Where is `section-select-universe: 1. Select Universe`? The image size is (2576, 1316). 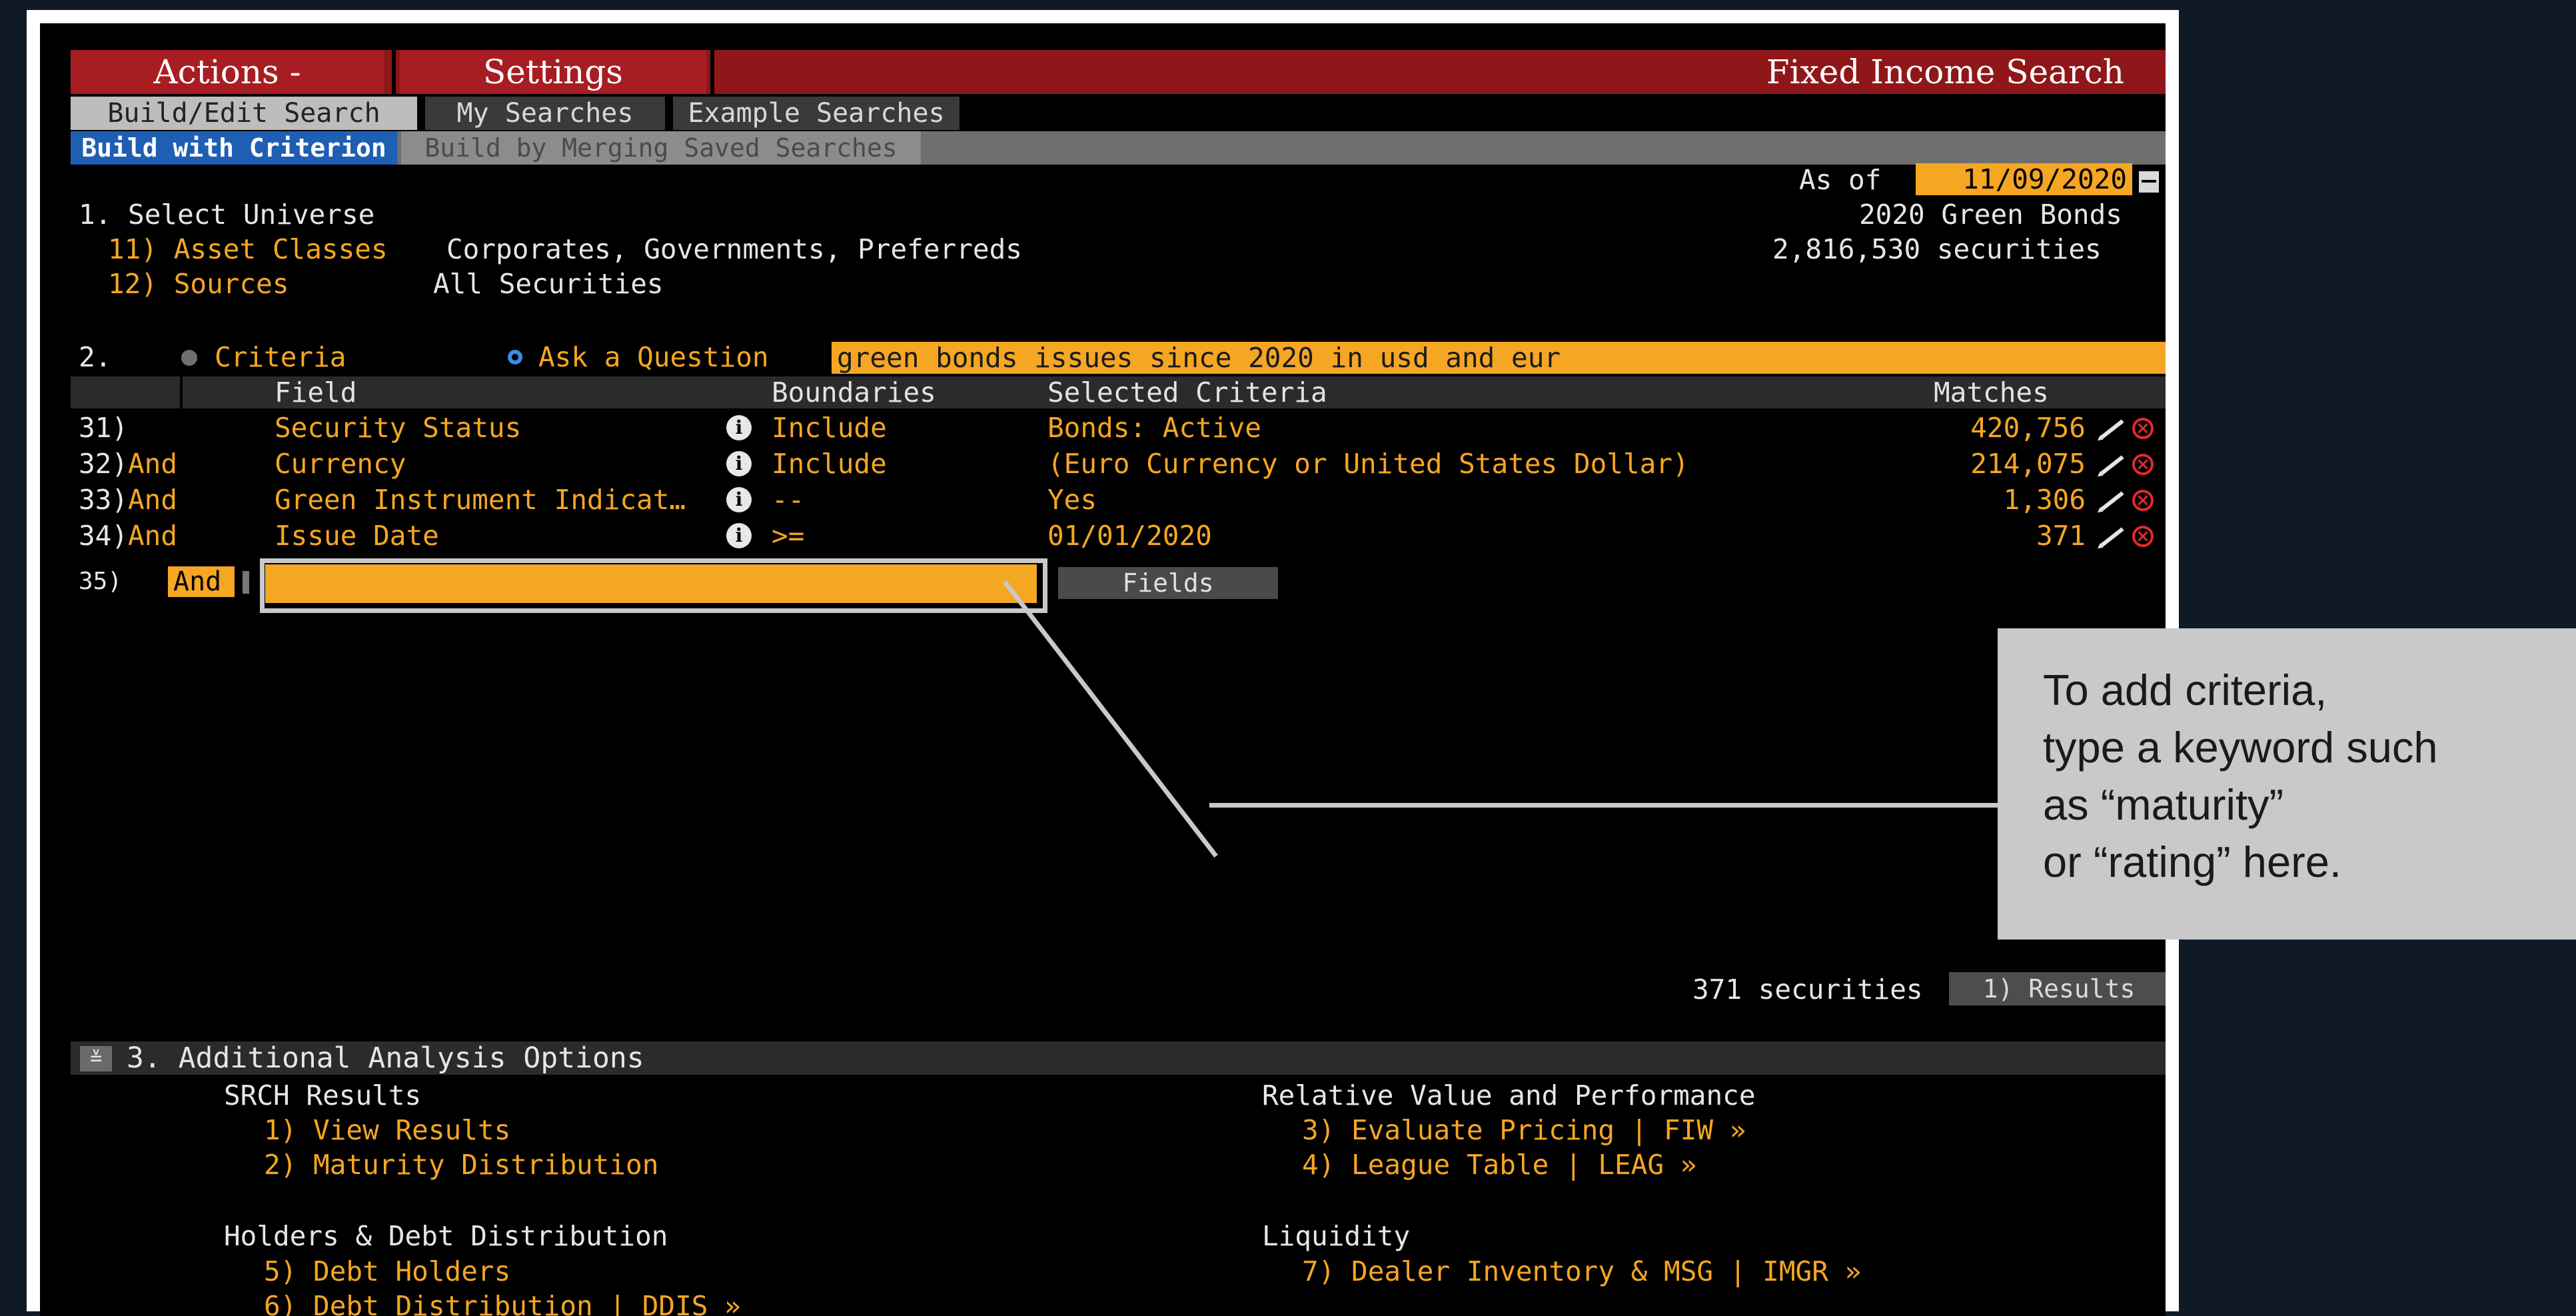
section-select-universe: 1. Select Universe is located at coordinates (227, 215).